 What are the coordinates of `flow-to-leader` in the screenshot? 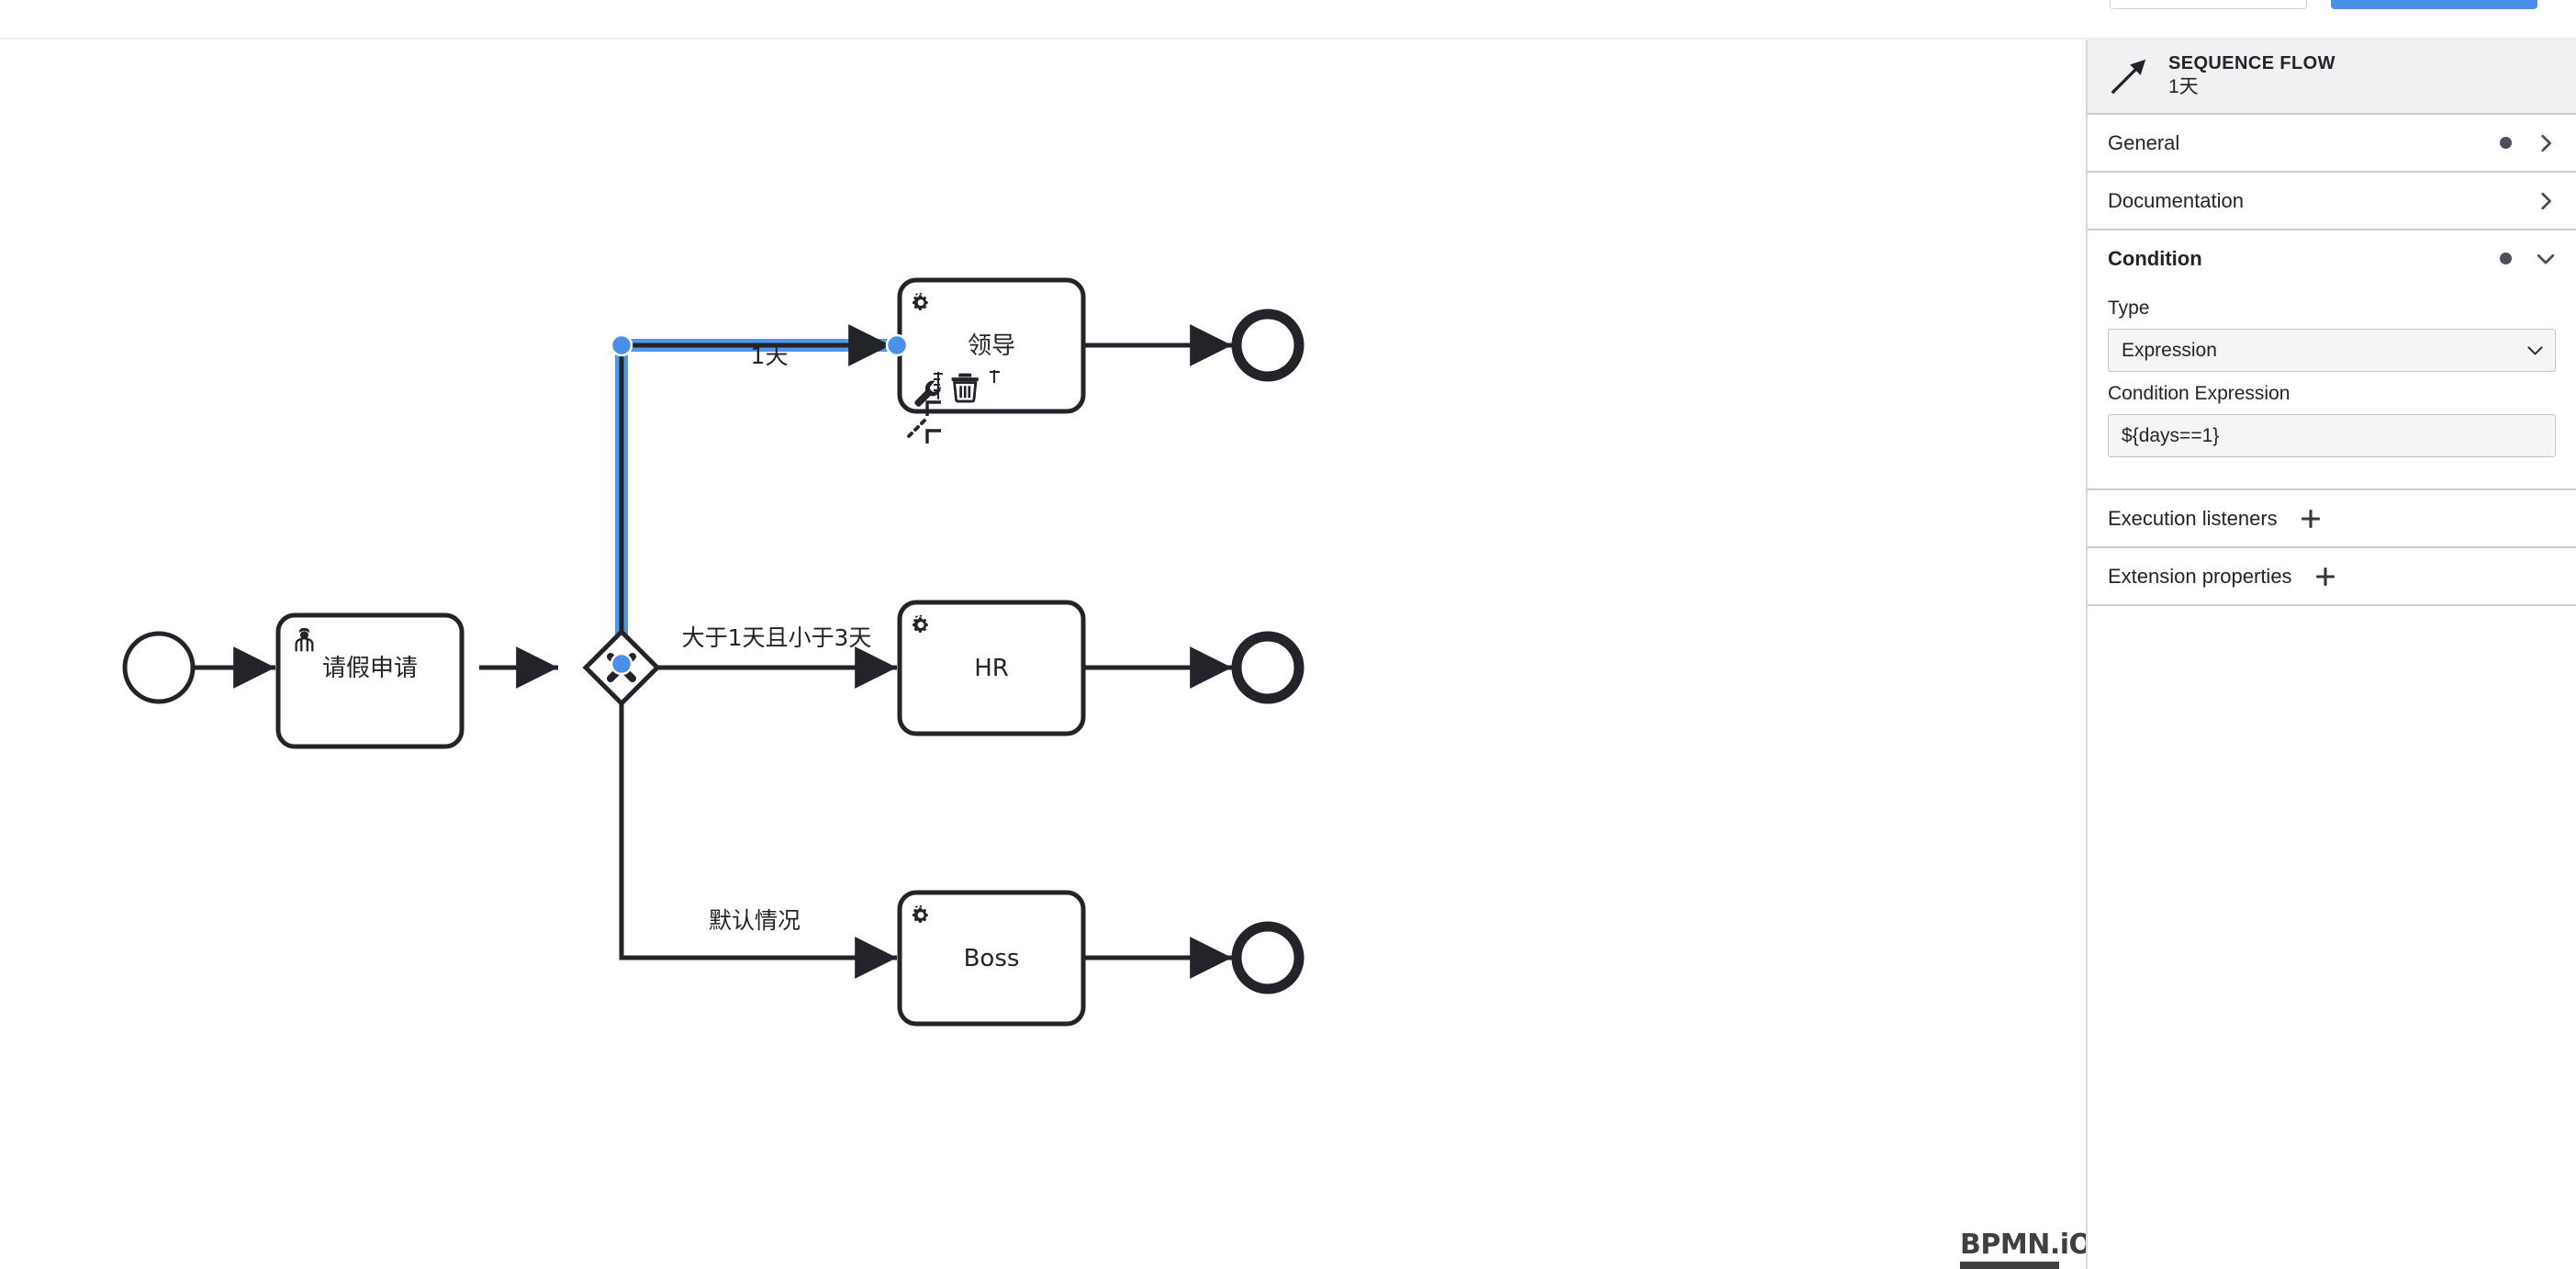 It's located at (754, 494).